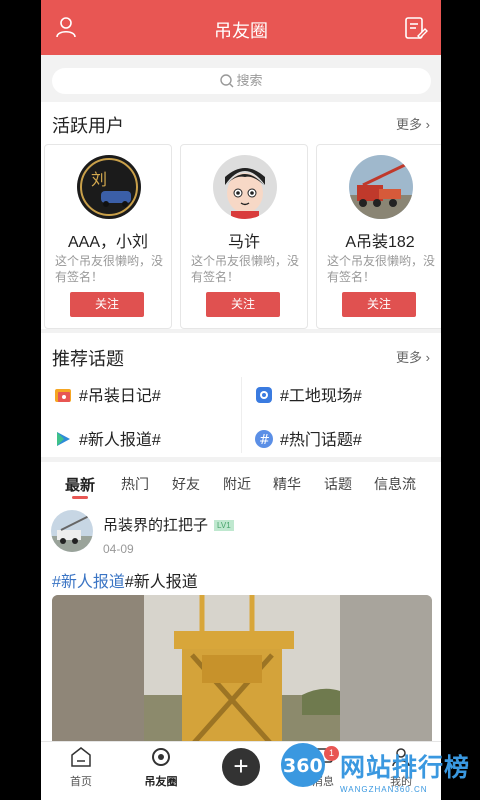  I want to click on tab-featured: 精华, so click(287, 484).